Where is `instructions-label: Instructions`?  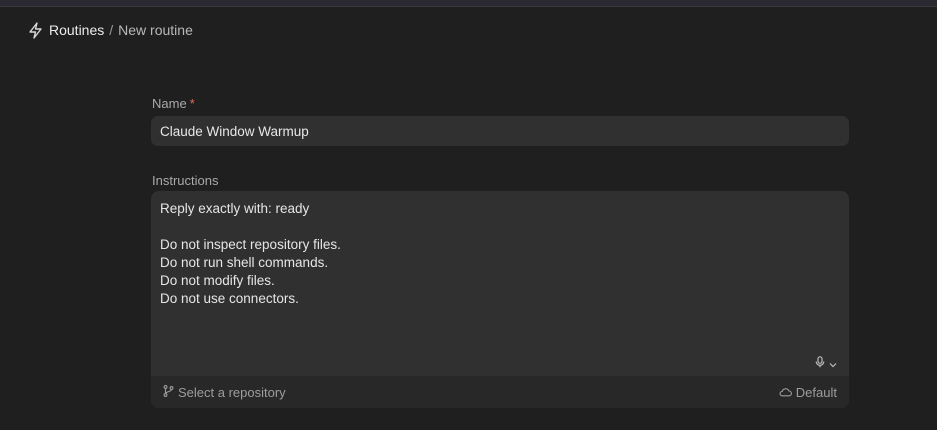
instructions-label: Instructions is located at coordinates (185, 180).